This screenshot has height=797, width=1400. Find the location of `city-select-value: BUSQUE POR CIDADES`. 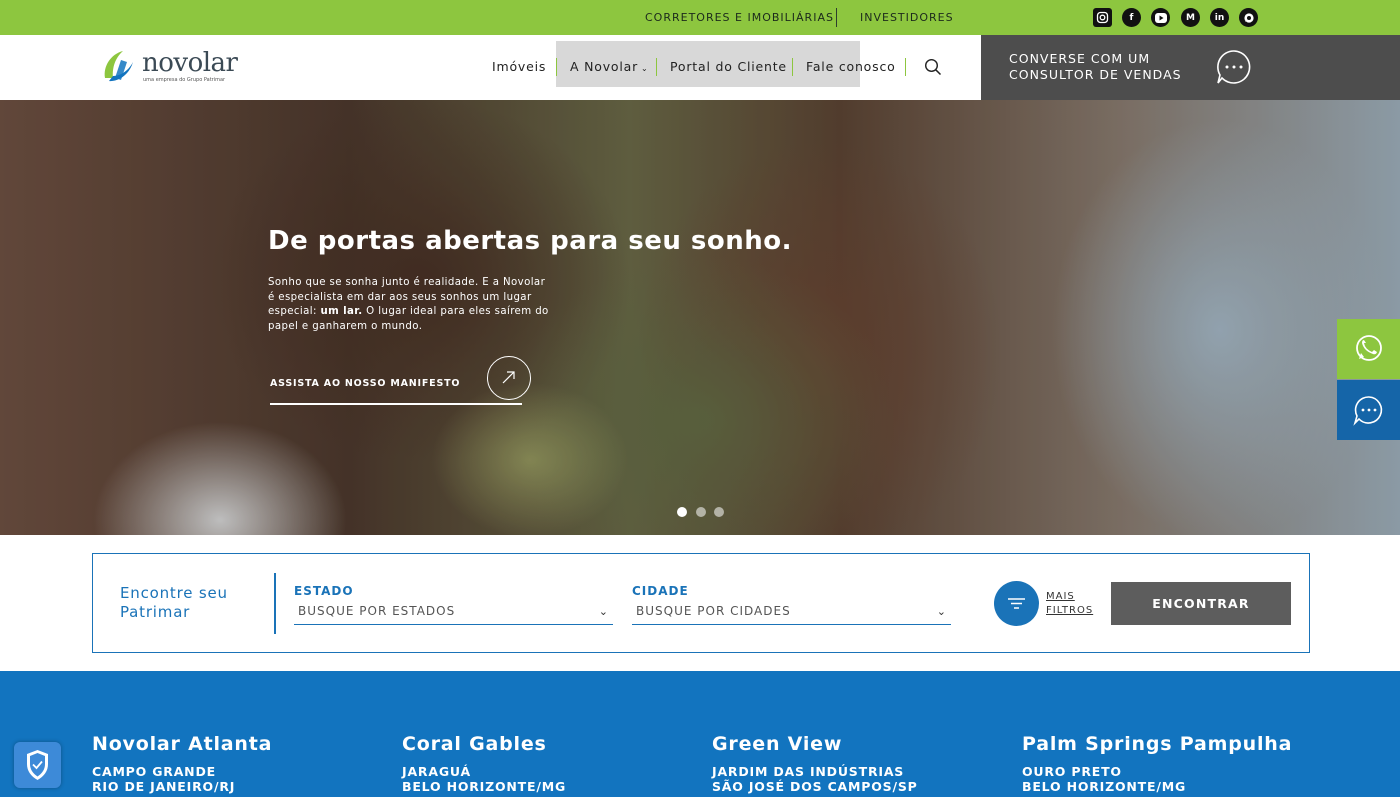

city-select-value: BUSQUE POR CIDADES is located at coordinates (713, 611).